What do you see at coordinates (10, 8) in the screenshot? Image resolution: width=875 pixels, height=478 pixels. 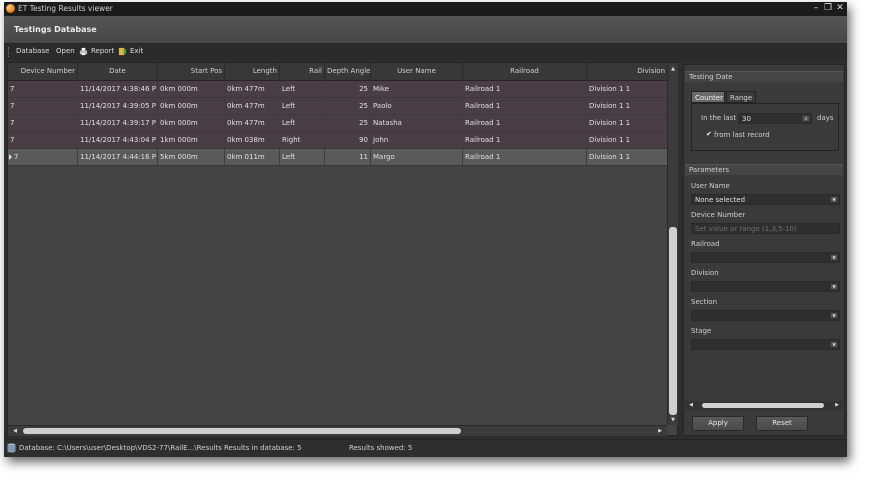 I see `app-icon` at bounding box center [10, 8].